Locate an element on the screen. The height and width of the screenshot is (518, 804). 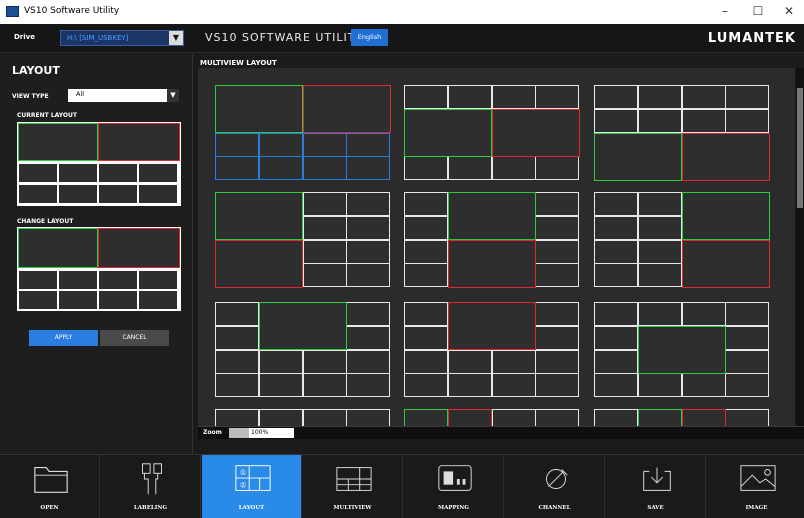
apply-button: APPLY is located at coordinates (63, 338).